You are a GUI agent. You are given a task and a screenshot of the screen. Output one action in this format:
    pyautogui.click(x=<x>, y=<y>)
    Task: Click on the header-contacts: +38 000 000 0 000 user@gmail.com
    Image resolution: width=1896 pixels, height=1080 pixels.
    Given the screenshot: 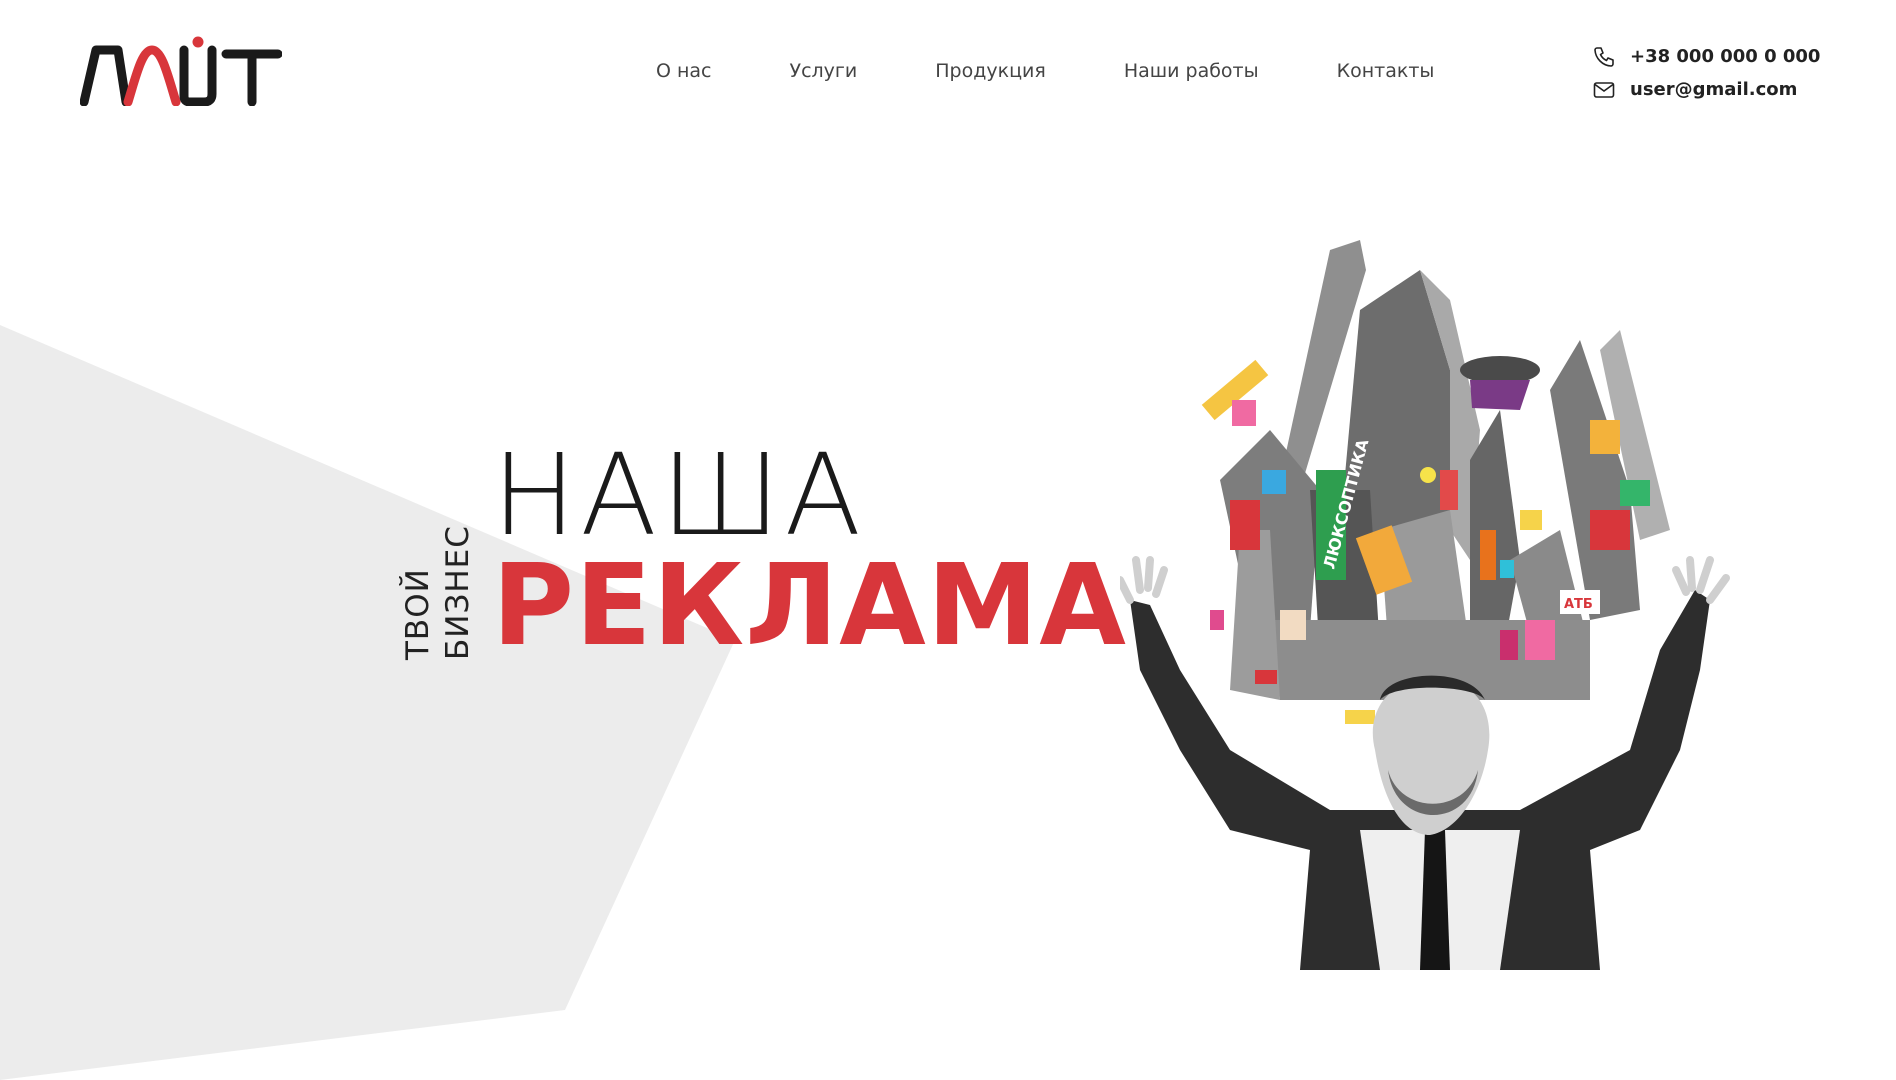 What is the action you would take?
    pyautogui.click(x=1706, y=73)
    